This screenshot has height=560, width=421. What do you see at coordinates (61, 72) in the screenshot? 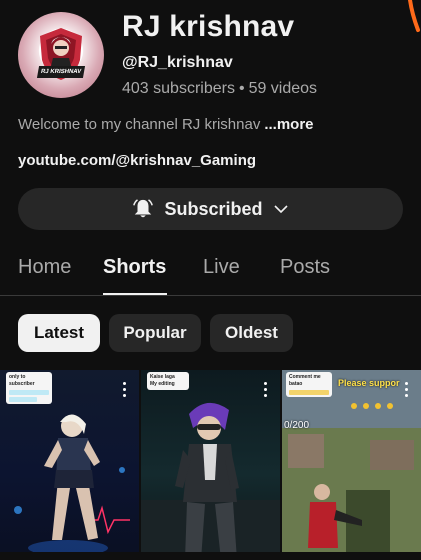
I see `avatar-tag: RJ KRISHNAV` at bounding box center [61, 72].